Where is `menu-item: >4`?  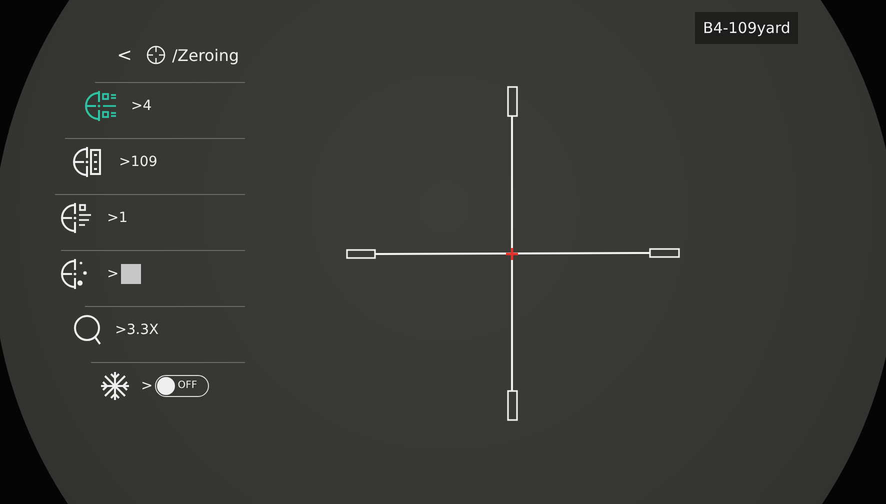 menu-item: >4 is located at coordinates (150, 105).